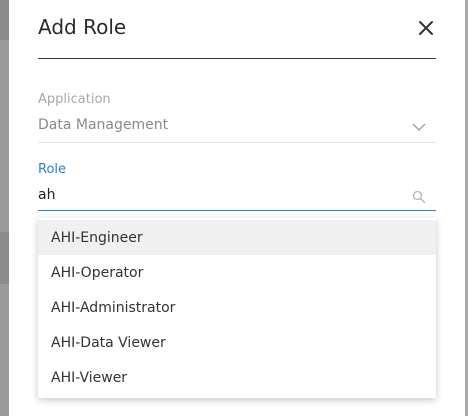 The width and height of the screenshot is (468, 416). Describe the element at coordinates (218, 195) in the screenshot. I see `role-search-input` at that location.